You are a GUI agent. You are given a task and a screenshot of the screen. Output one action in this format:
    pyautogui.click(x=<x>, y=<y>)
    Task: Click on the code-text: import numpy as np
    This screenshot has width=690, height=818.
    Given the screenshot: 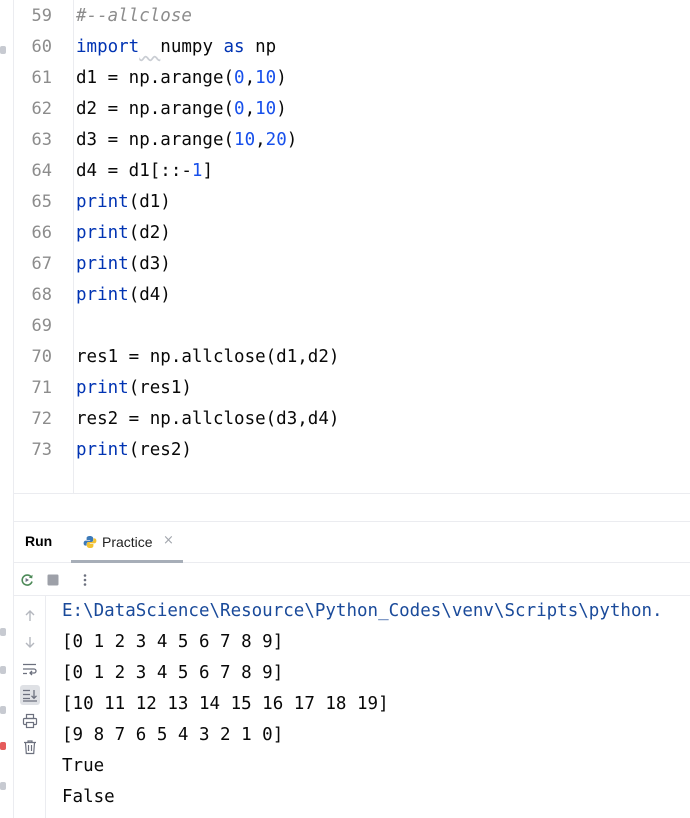 What is the action you would take?
    pyautogui.click(x=176, y=47)
    